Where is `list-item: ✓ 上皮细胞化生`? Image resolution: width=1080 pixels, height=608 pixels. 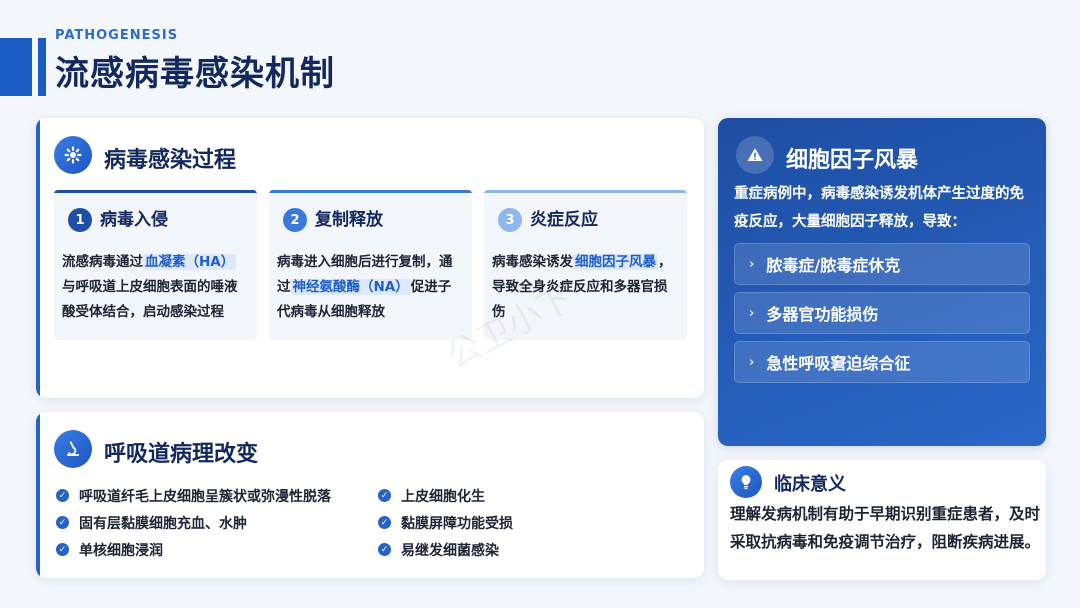 list-item: ✓ 上皮细胞化生 is located at coordinates (445, 495).